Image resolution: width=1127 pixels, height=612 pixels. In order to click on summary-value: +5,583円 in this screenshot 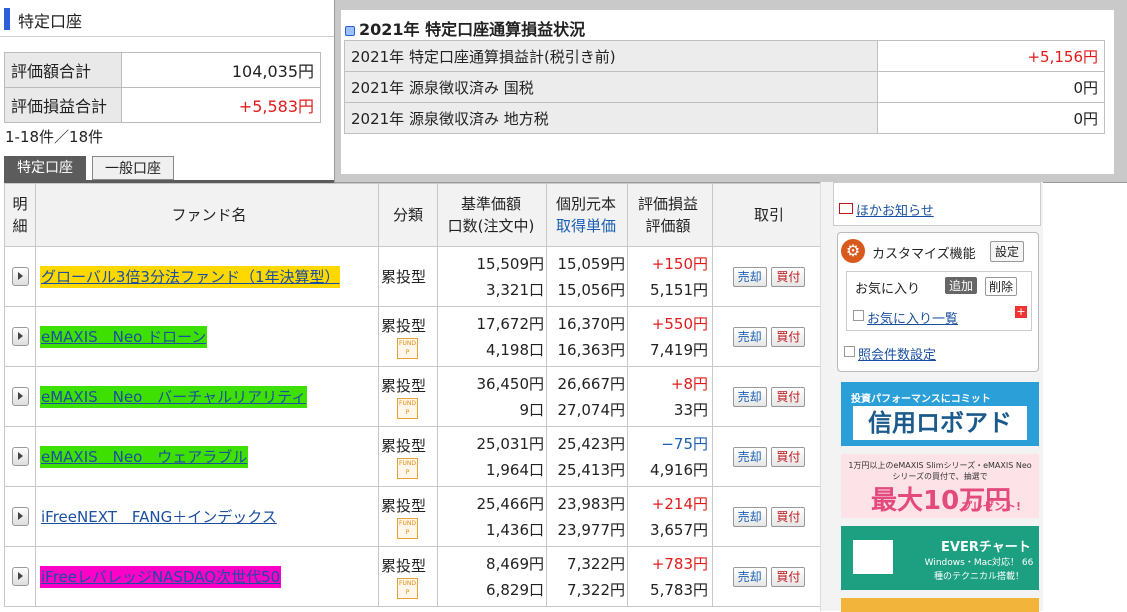, I will do `click(221, 105)`.